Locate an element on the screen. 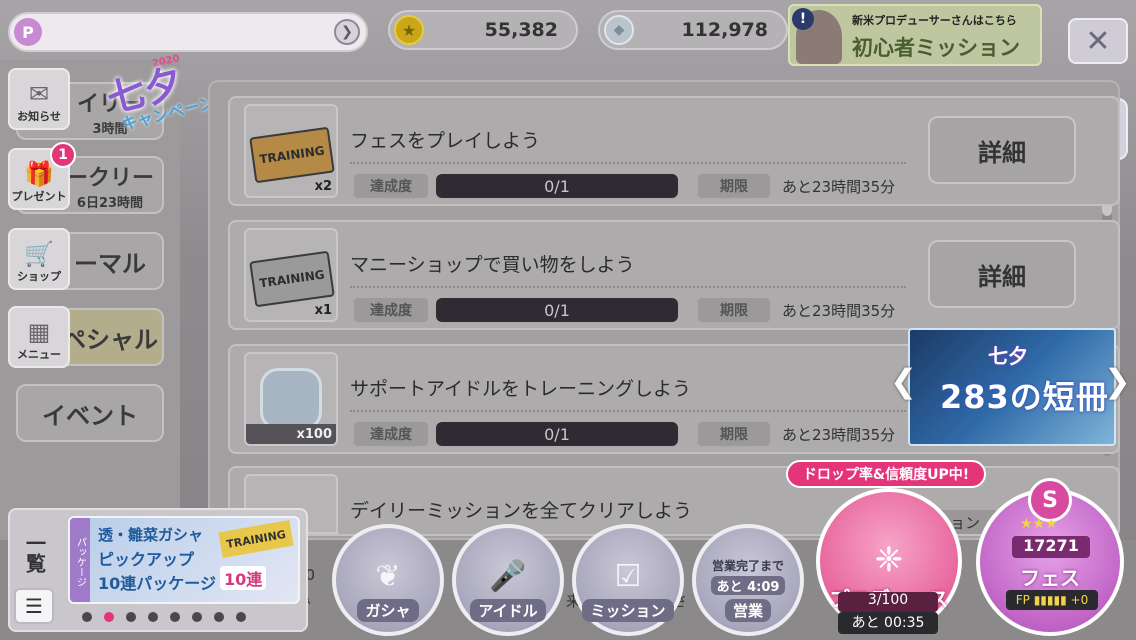 This screenshot has width=1136, height=640. reward-thumbnail: TRAINING x1 is located at coordinates (291, 275).